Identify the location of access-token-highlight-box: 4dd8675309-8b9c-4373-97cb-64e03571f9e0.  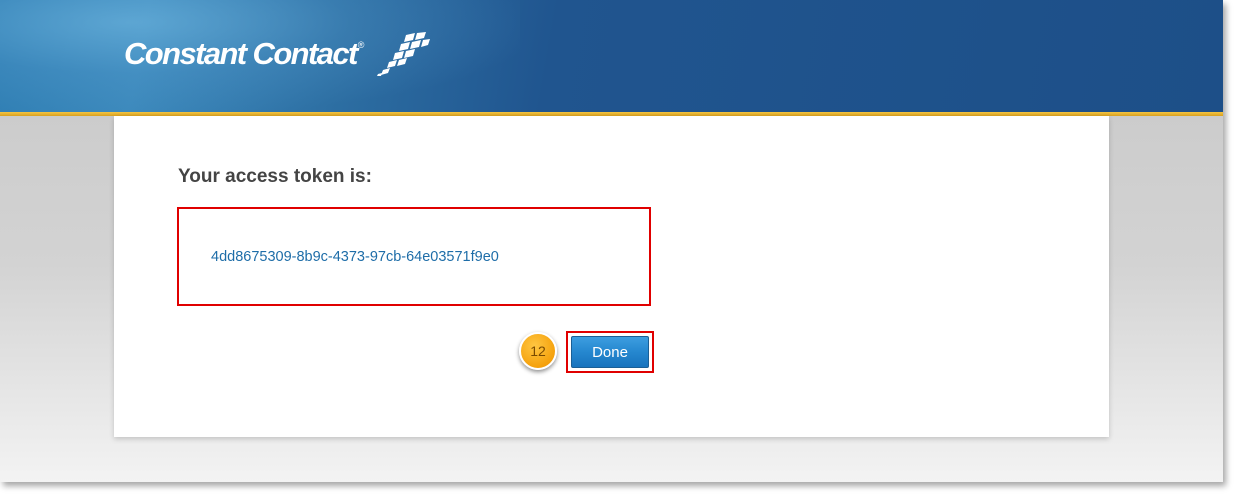
(414, 256).